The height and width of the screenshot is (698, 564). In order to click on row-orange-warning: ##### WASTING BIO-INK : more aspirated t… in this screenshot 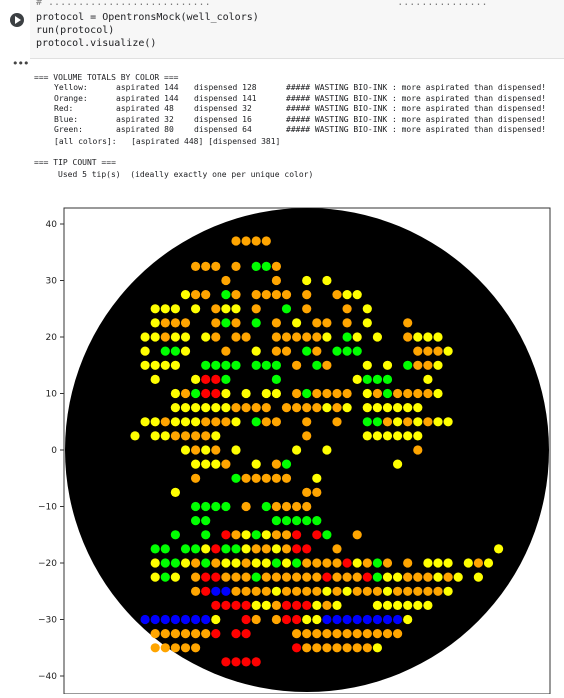, I will do `click(416, 98)`.